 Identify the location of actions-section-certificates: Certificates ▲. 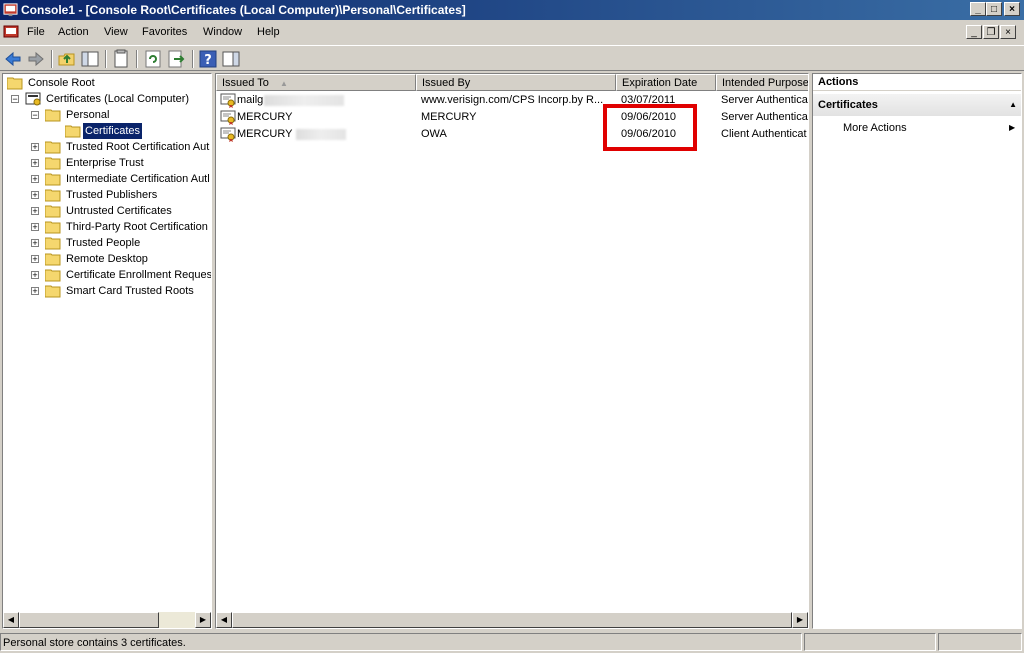
(917, 105).